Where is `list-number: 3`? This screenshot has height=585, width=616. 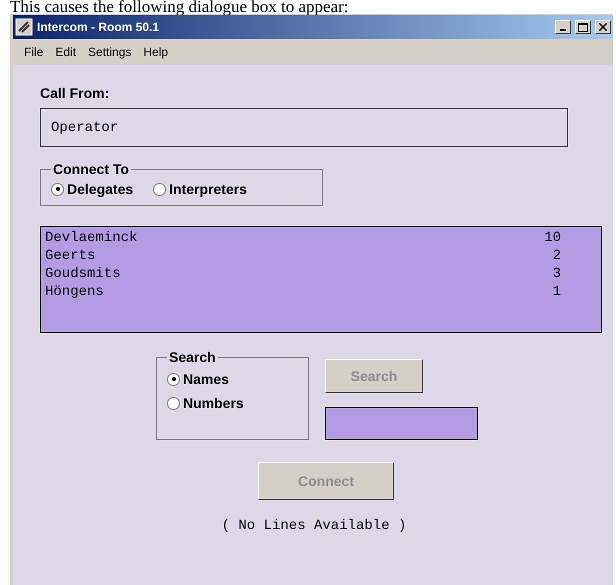
list-number: 3 is located at coordinates (556, 274).